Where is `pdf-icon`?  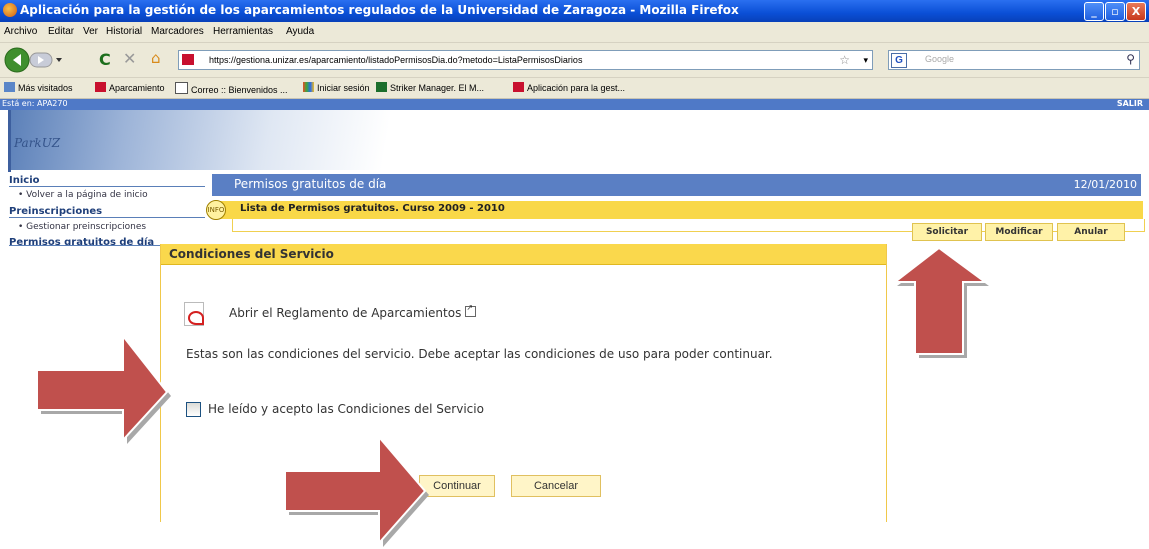
pdf-icon is located at coordinates (194, 314).